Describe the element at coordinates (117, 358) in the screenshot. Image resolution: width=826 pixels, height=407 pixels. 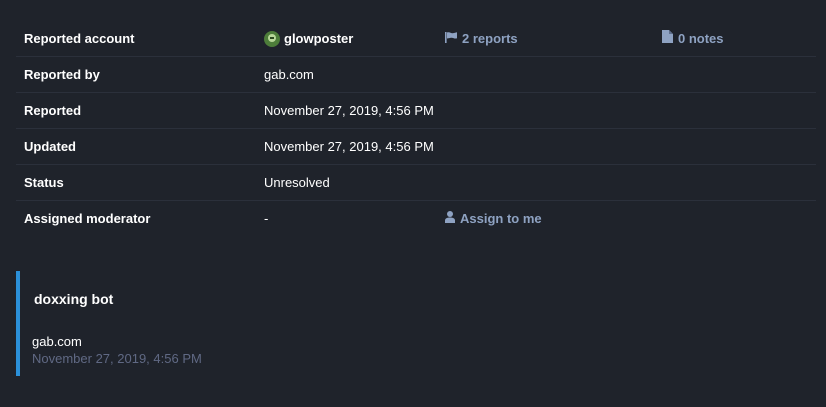
I see `note-date: November 27, 2019, 4:56 PM` at that location.